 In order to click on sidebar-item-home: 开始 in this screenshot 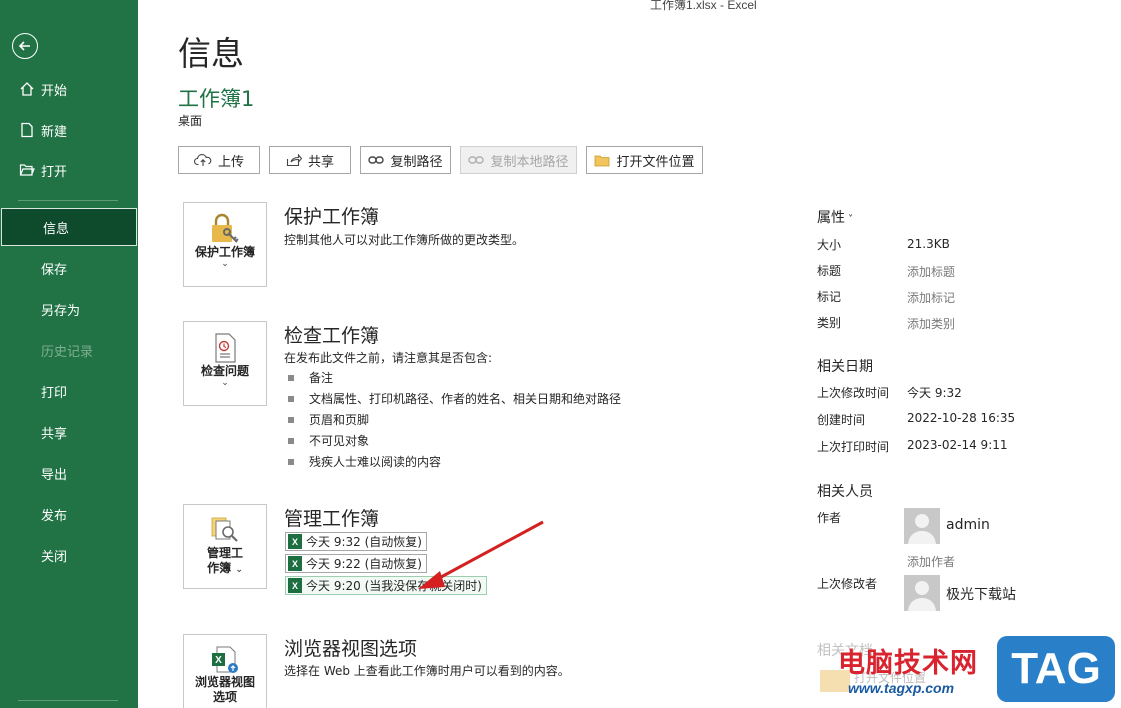, I will do `click(69, 89)`.